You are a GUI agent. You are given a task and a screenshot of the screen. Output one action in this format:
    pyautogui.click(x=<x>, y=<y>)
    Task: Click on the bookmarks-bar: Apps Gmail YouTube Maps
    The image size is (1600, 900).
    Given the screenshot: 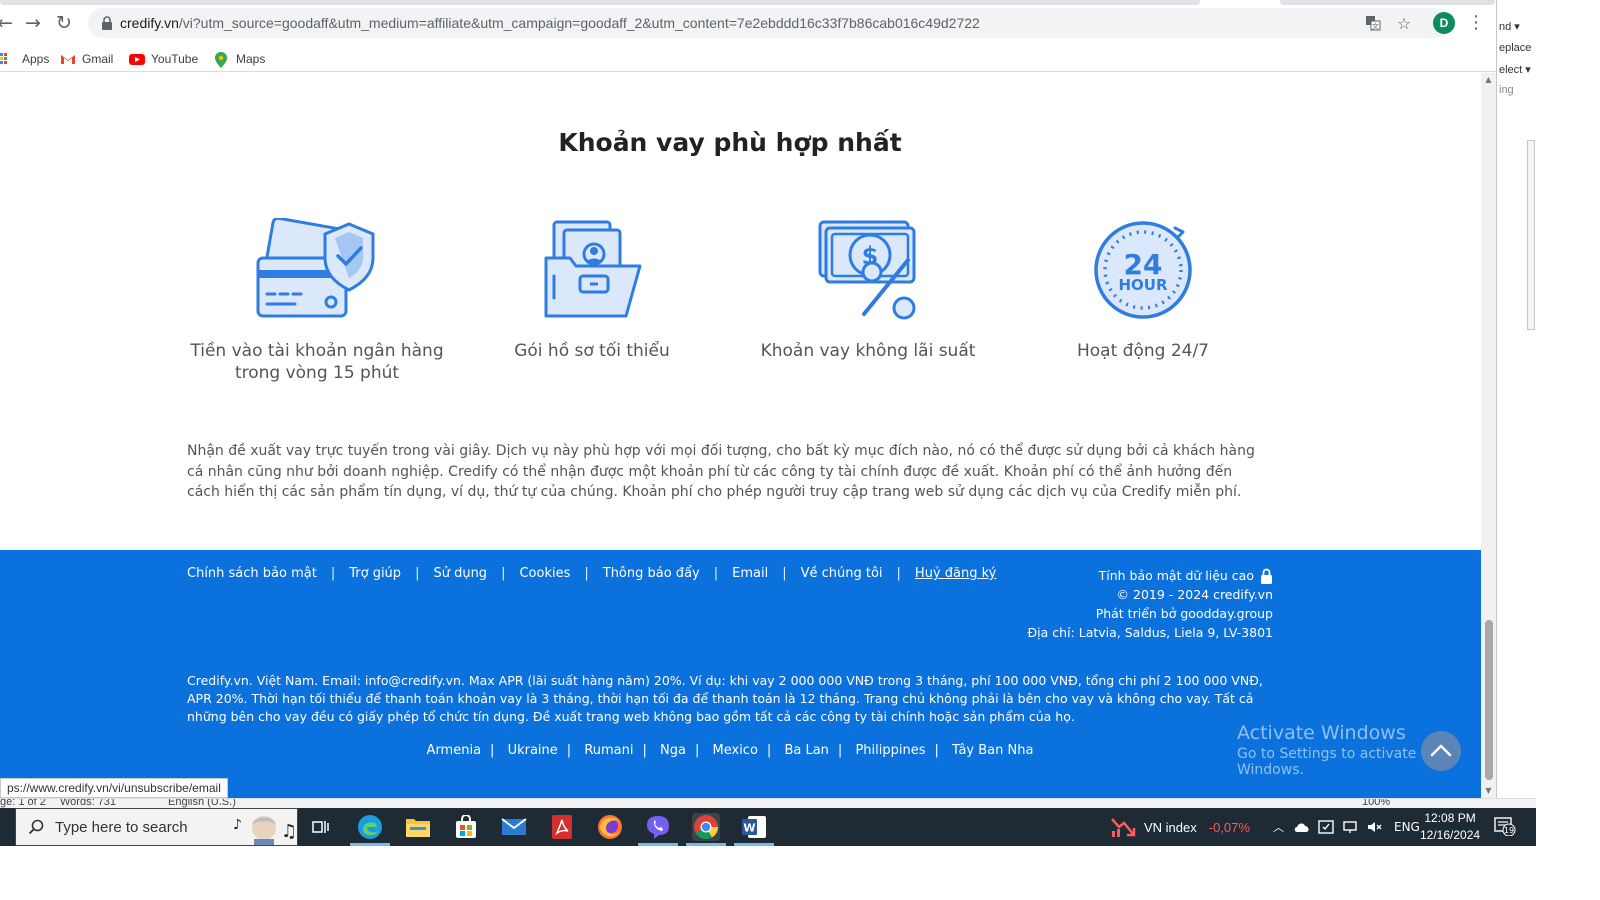 What is the action you would take?
    pyautogui.click(x=750, y=59)
    